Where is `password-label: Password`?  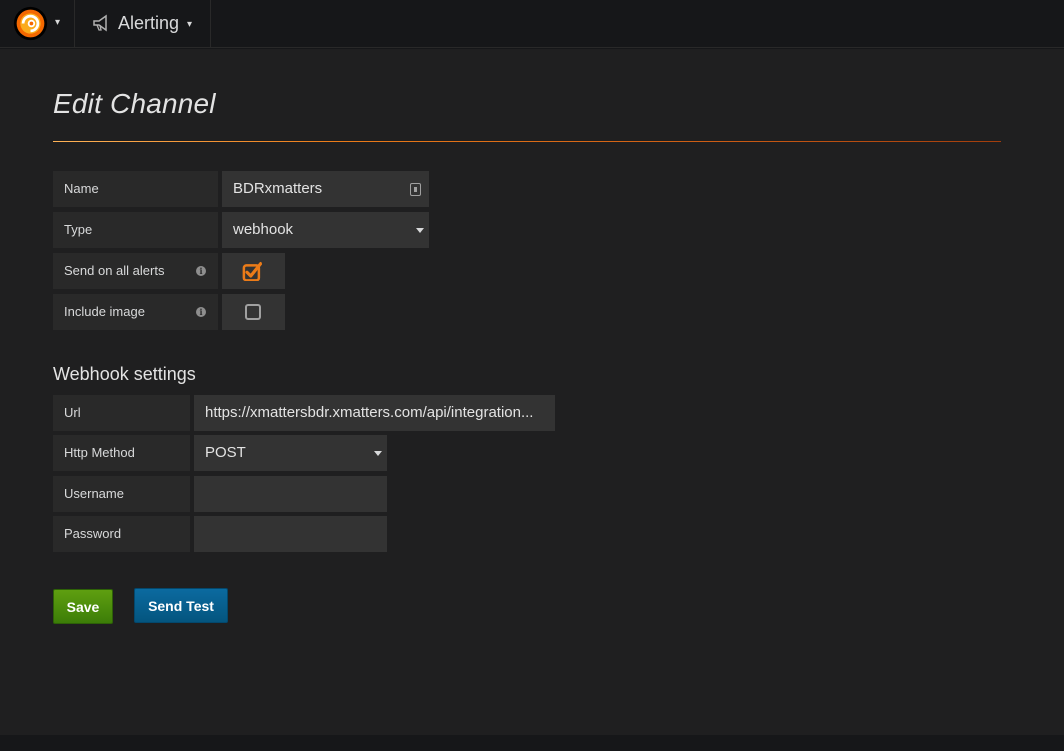 password-label: Password is located at coordinates (121, 534).